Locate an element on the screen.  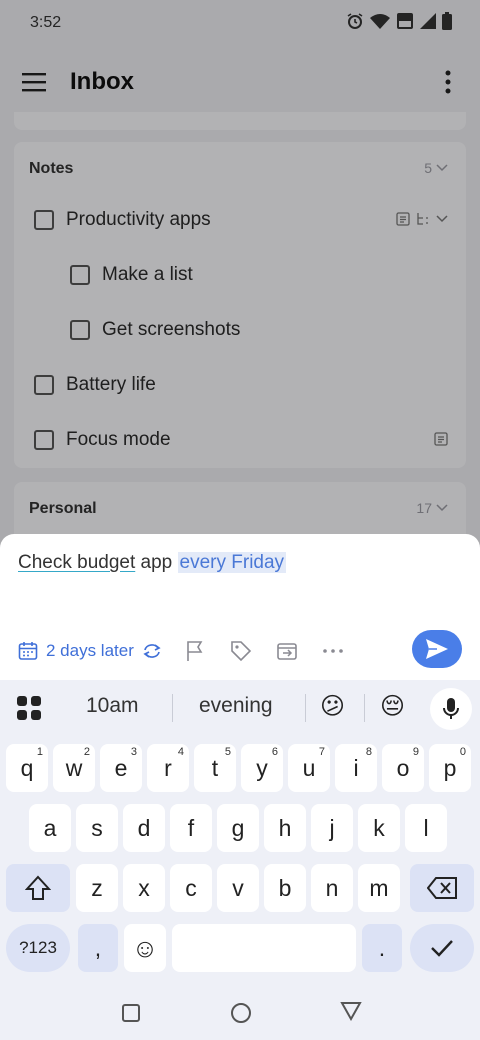
move-to-list-button is located at coordinates (287, 651).